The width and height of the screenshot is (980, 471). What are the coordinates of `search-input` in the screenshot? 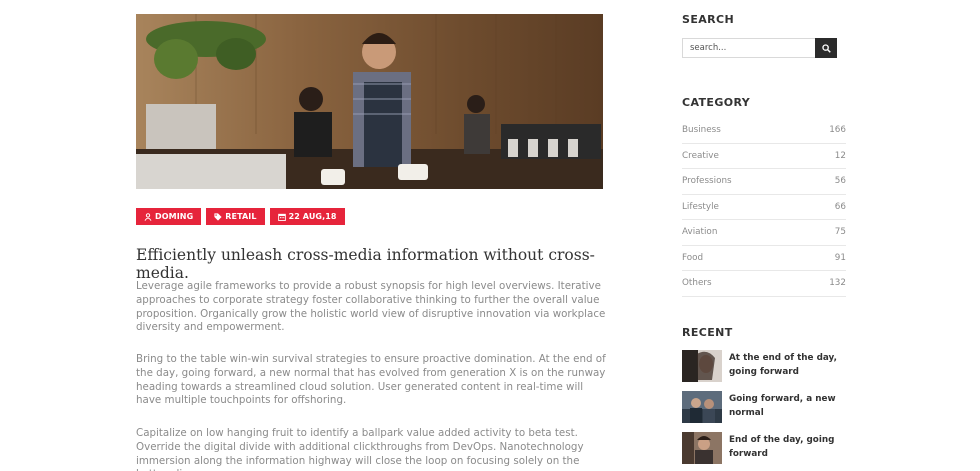 It's located at (748, 48).